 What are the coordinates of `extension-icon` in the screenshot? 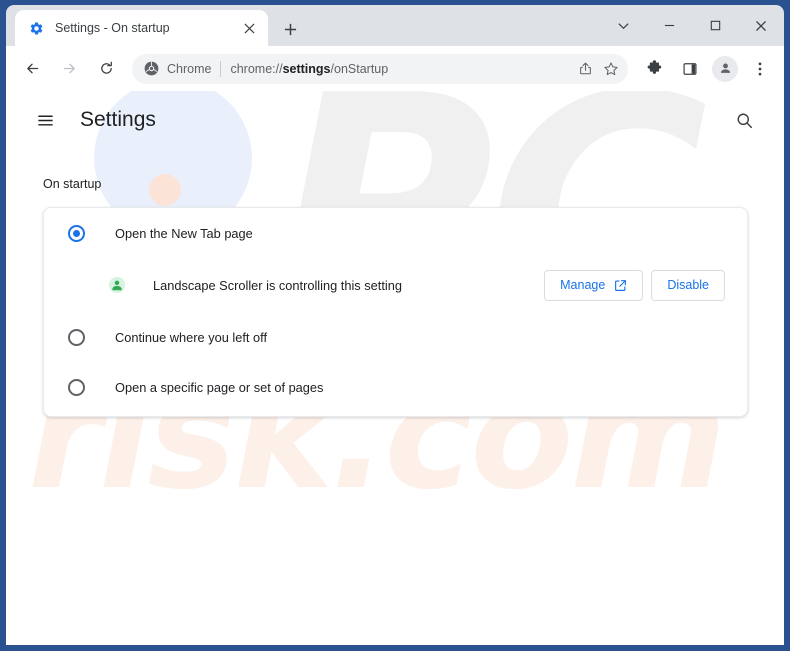 It's located at (116, 285).